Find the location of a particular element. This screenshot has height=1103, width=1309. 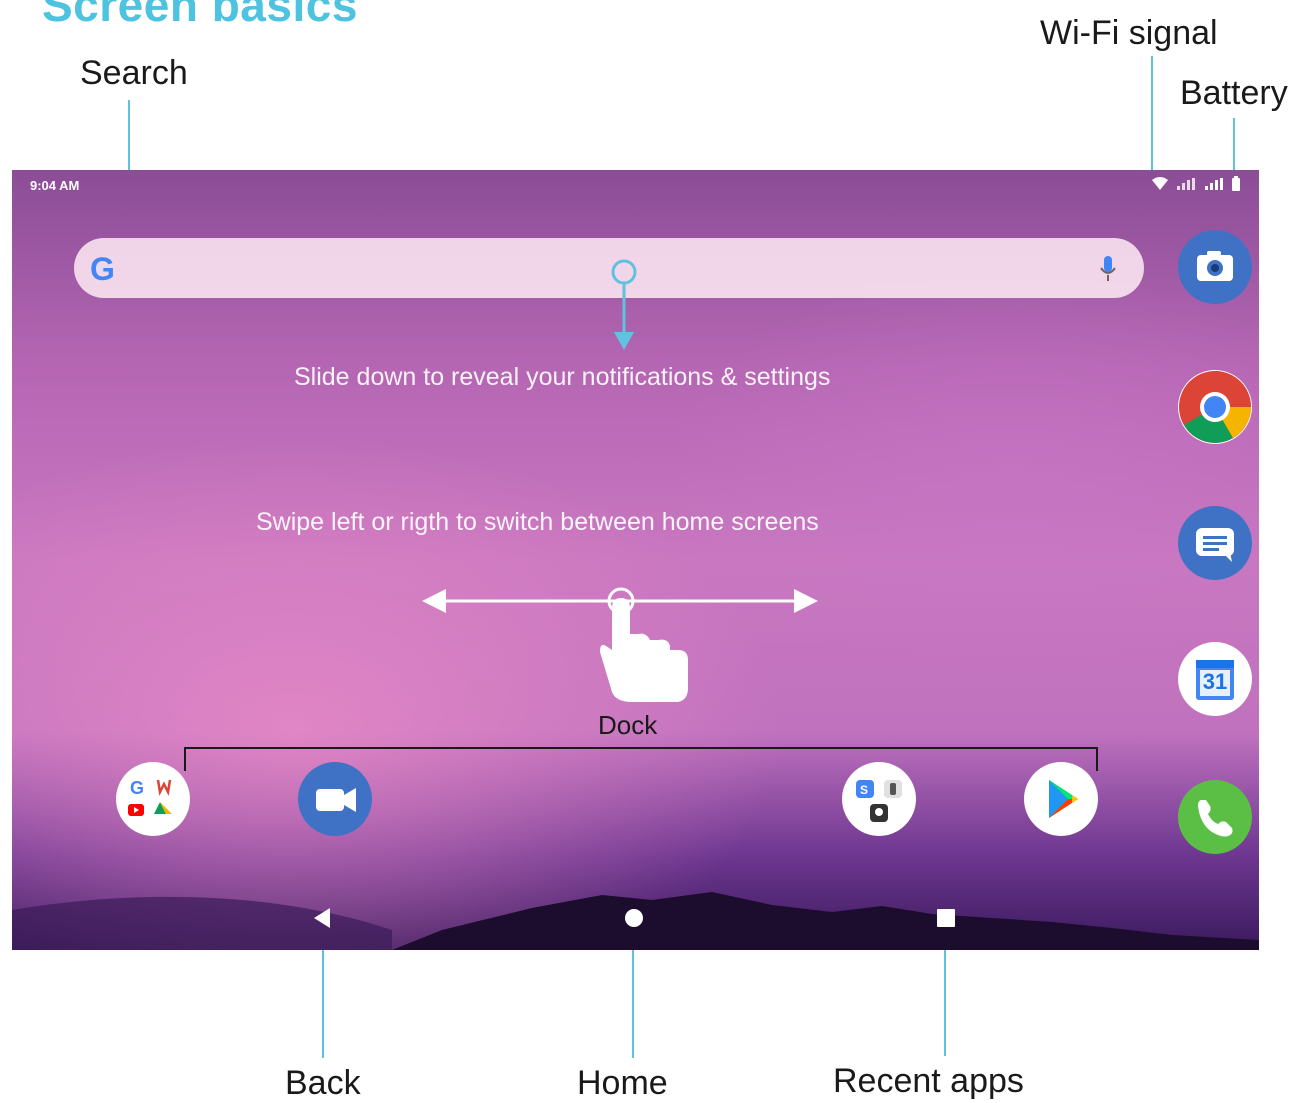

page-title: Screen basics is located at coordinates (200, 15).